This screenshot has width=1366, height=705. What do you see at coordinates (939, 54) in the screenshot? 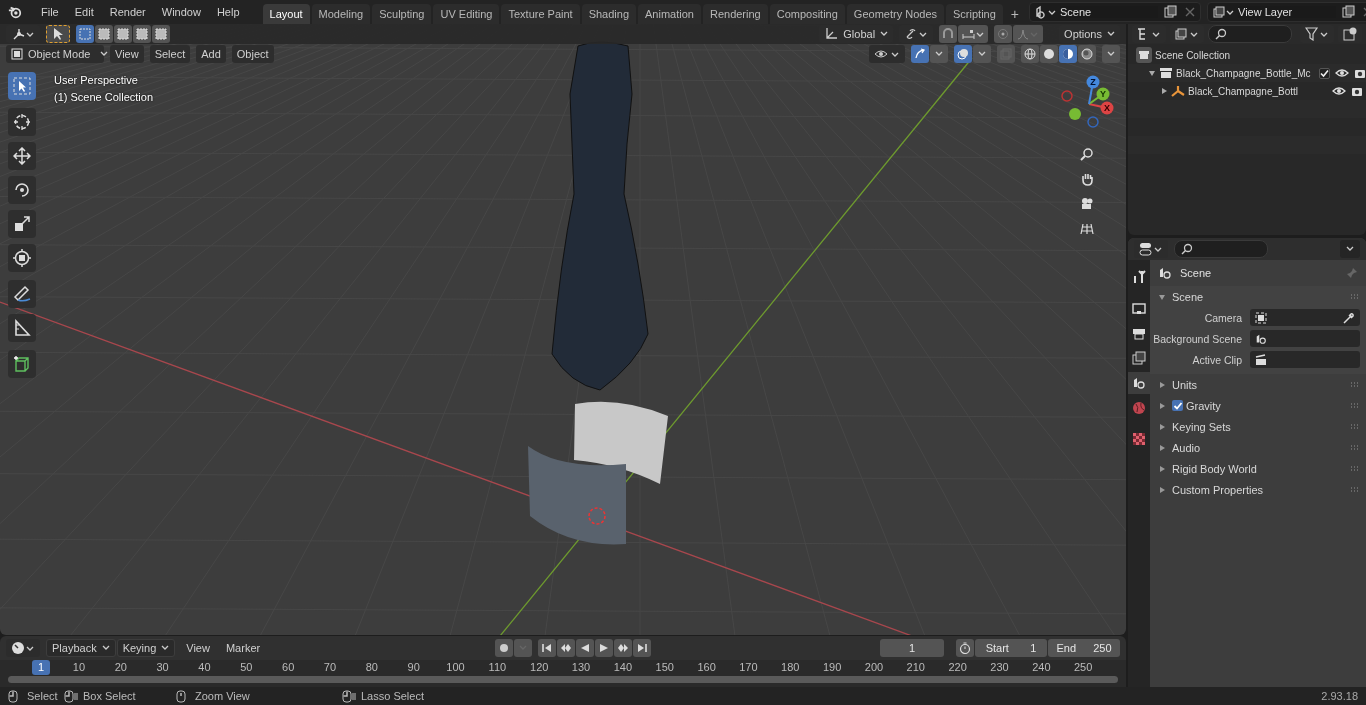
I see `gizmo-dropdown` at bounding box center [939, 54].